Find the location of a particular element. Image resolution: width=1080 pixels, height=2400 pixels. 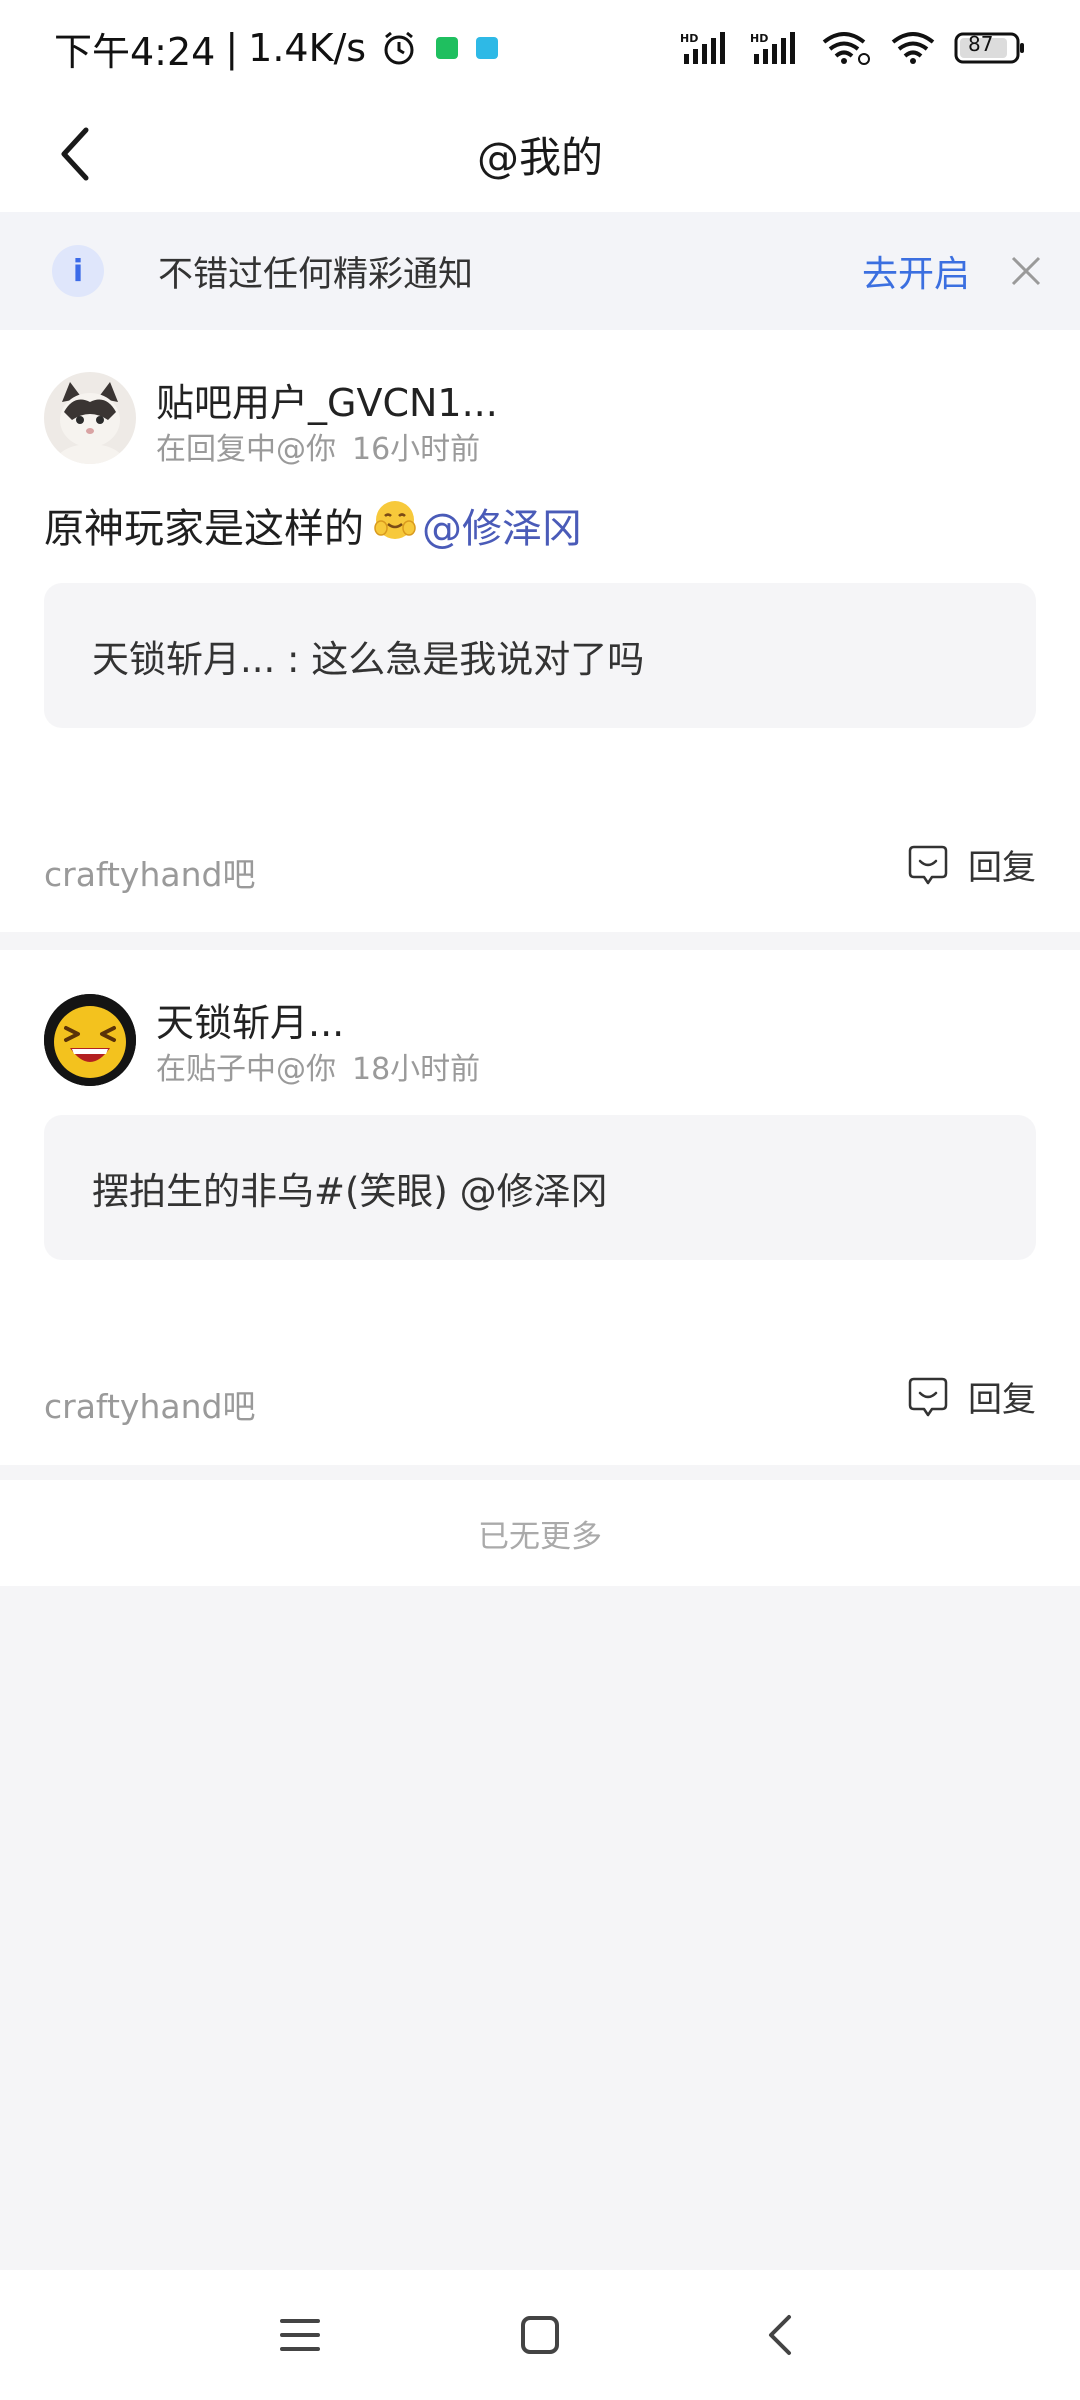

chevron-left-icon is located at coordinates (75, 154).